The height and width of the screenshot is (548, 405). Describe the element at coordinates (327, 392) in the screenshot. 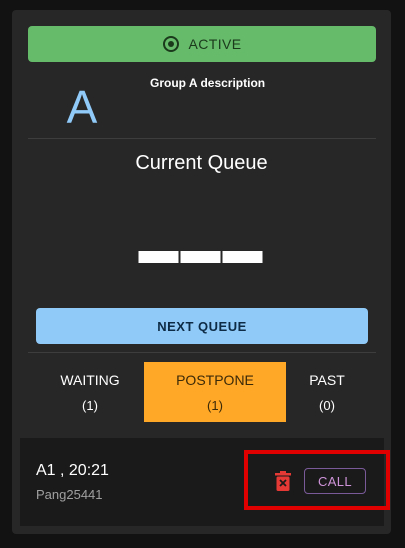

I see `tab-past: PAST (0)` at that location.